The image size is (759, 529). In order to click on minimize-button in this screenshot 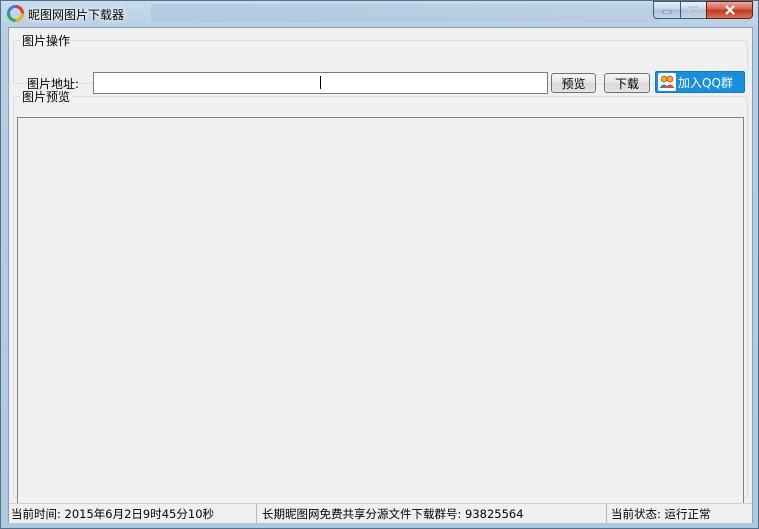, I will do `click(666, 10)`.